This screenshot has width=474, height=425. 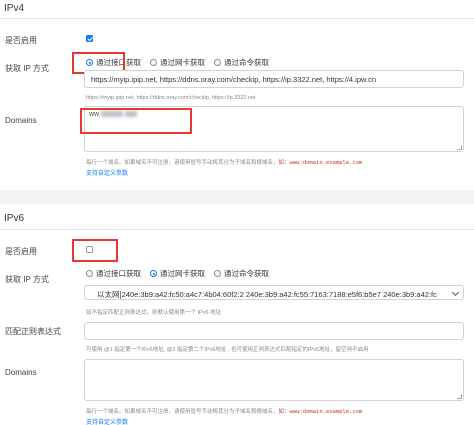 I want to click on ipv4-radio-nic: 通过网卡获取, so click(x=177, y=62).